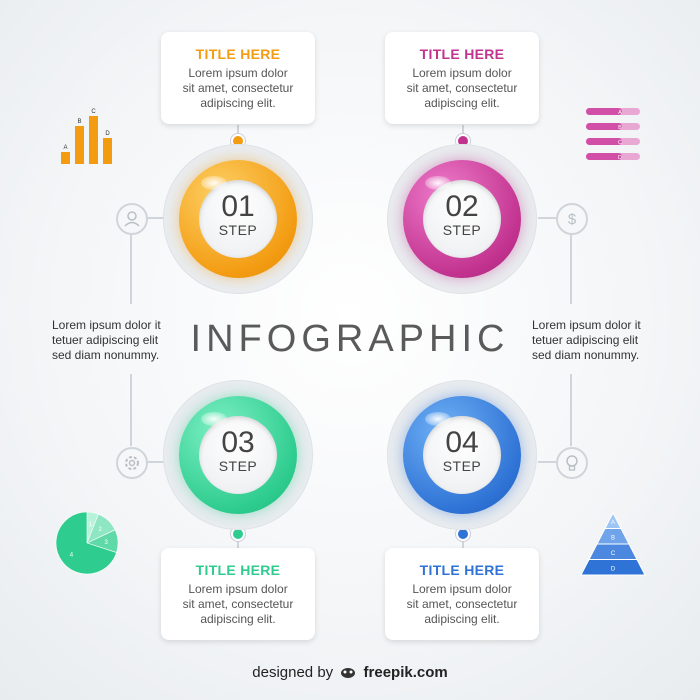  I want to click on mini-list-chart: A B C D, so click(613, 134).